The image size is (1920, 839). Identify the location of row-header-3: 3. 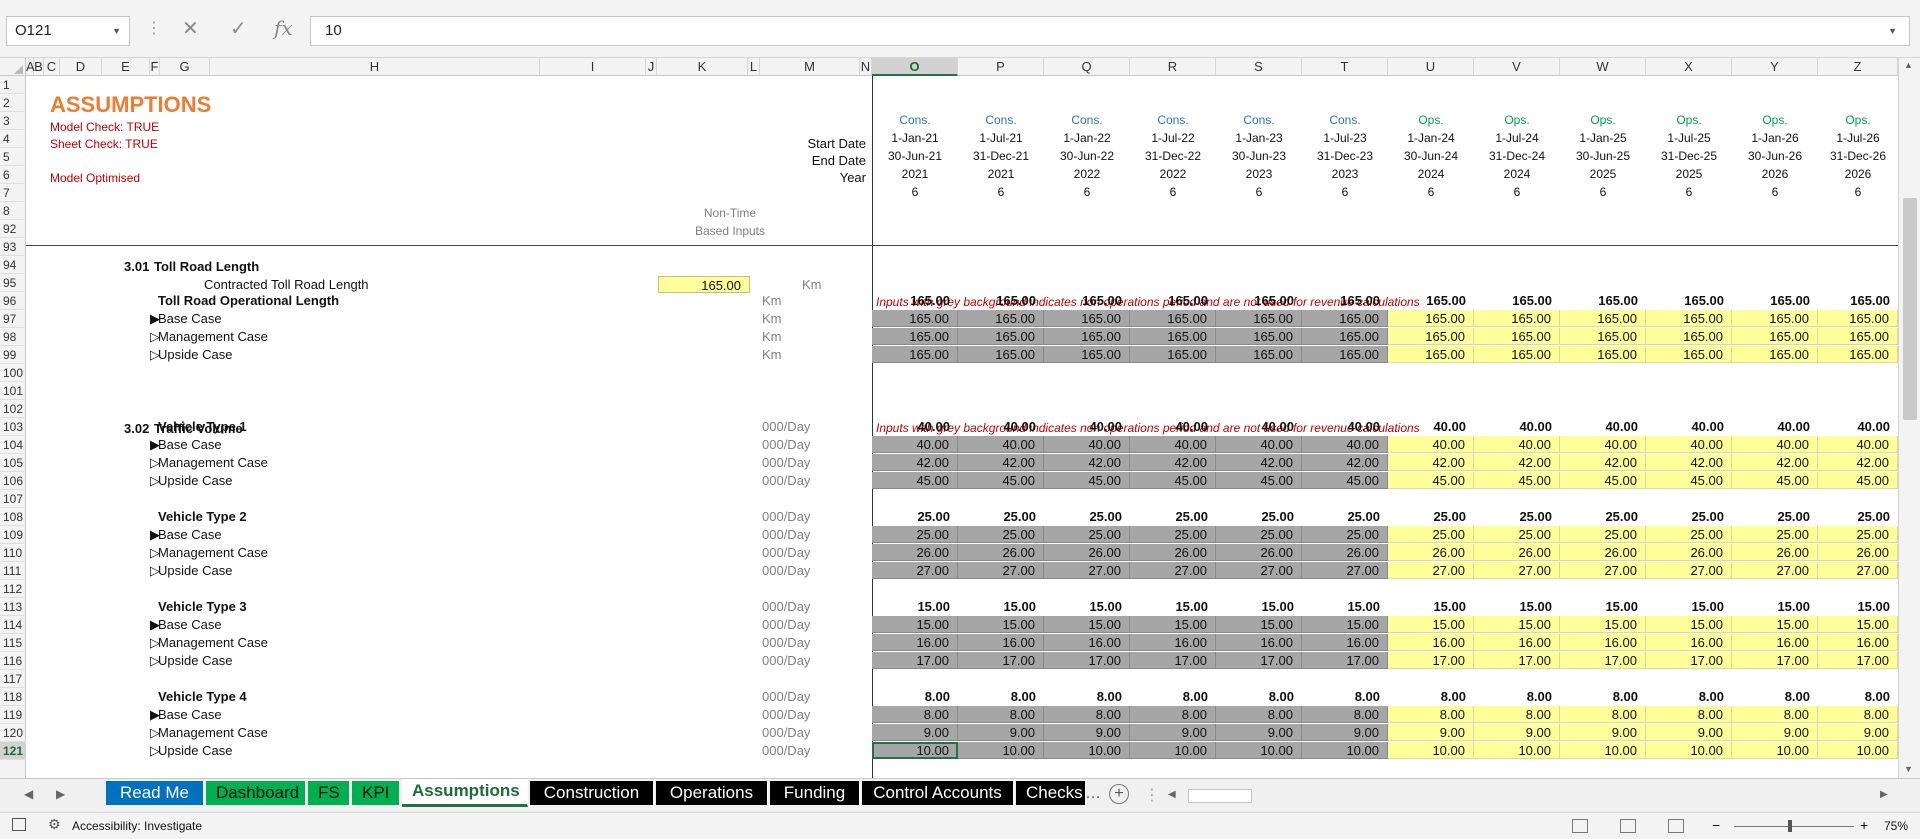
(13, 121).